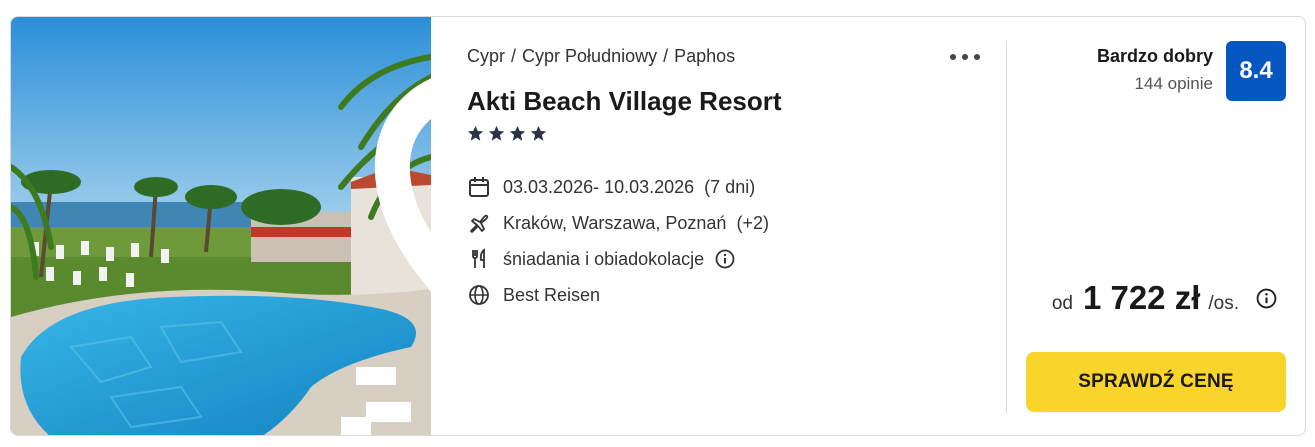  What do you see at coordinates (704, 56) in the screenshot?
I see `breadcrumb-city: Paphos` at bounding box center [704, 56].